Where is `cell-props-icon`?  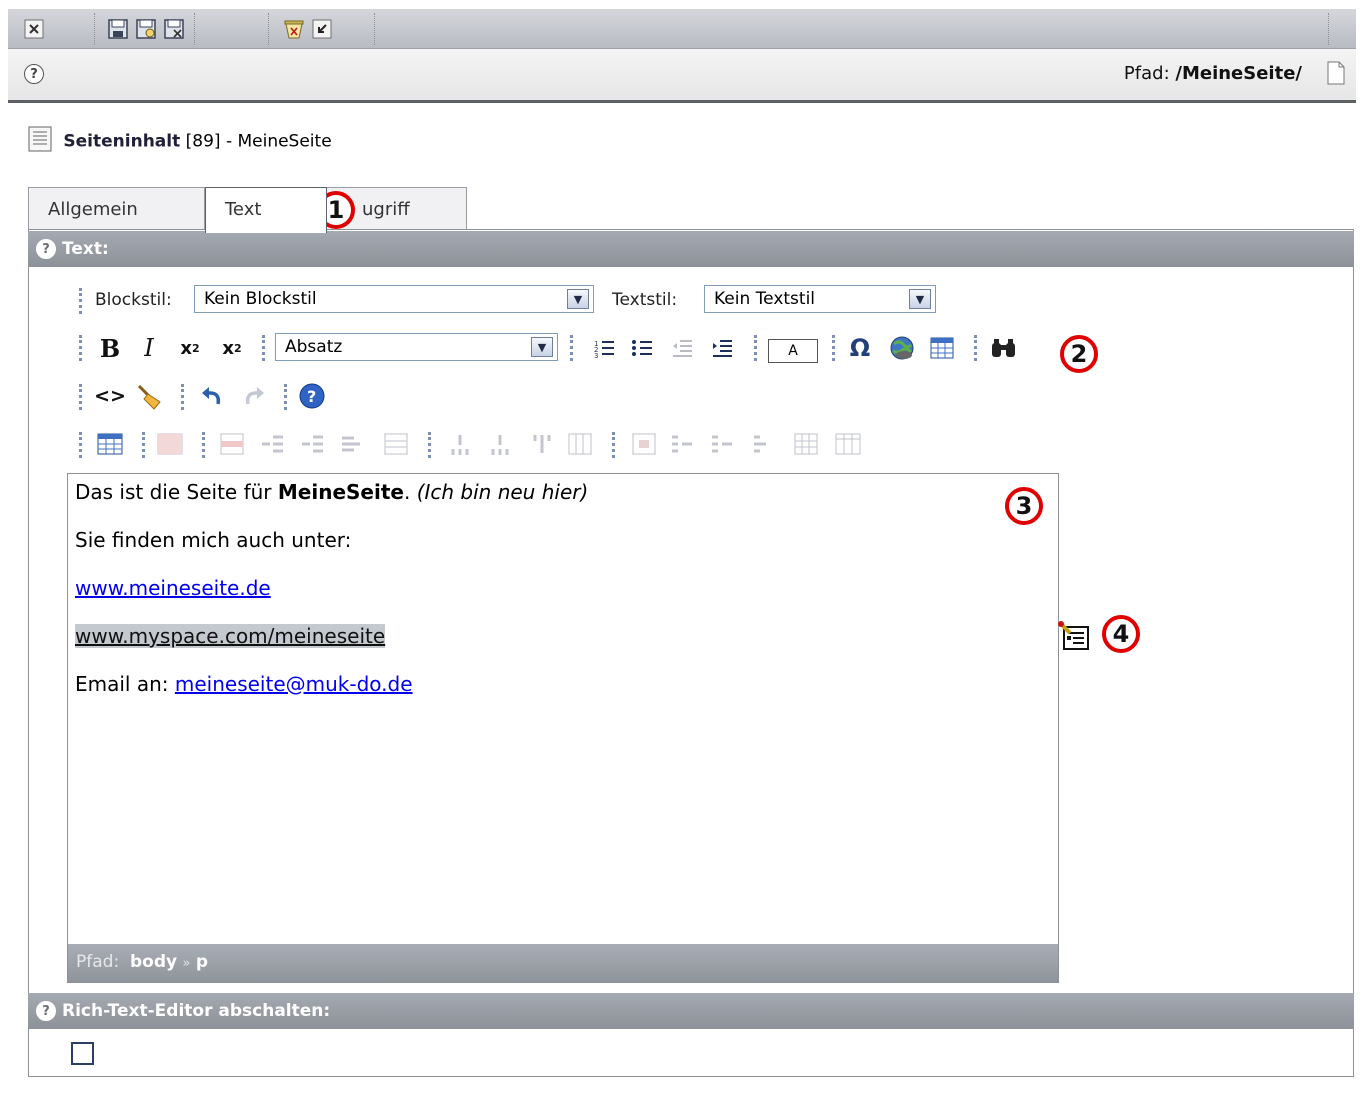 cell-props-icon is located at coordinates (644, 444).